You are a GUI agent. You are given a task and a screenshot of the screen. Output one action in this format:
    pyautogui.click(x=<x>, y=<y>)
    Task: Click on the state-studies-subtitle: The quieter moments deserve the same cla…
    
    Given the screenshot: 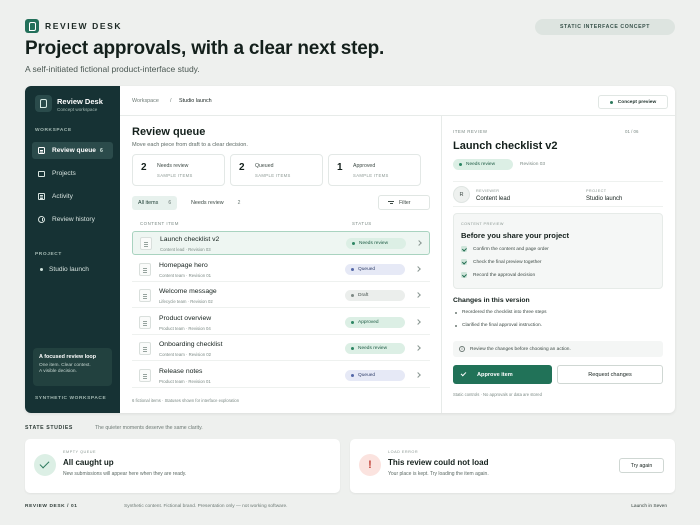 What is the action you would take?
    pyautogui.click(x=149, y=428)
    